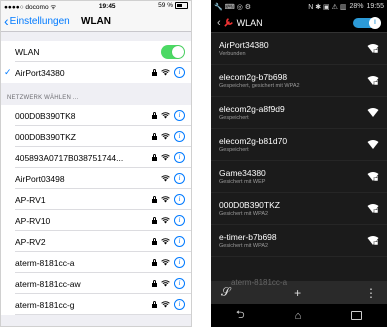 The height and width of the screenshot is (327, 387). I want to click on system-status-icons: N ✱ ▣ ⚠ ▥, so click(327, 7).